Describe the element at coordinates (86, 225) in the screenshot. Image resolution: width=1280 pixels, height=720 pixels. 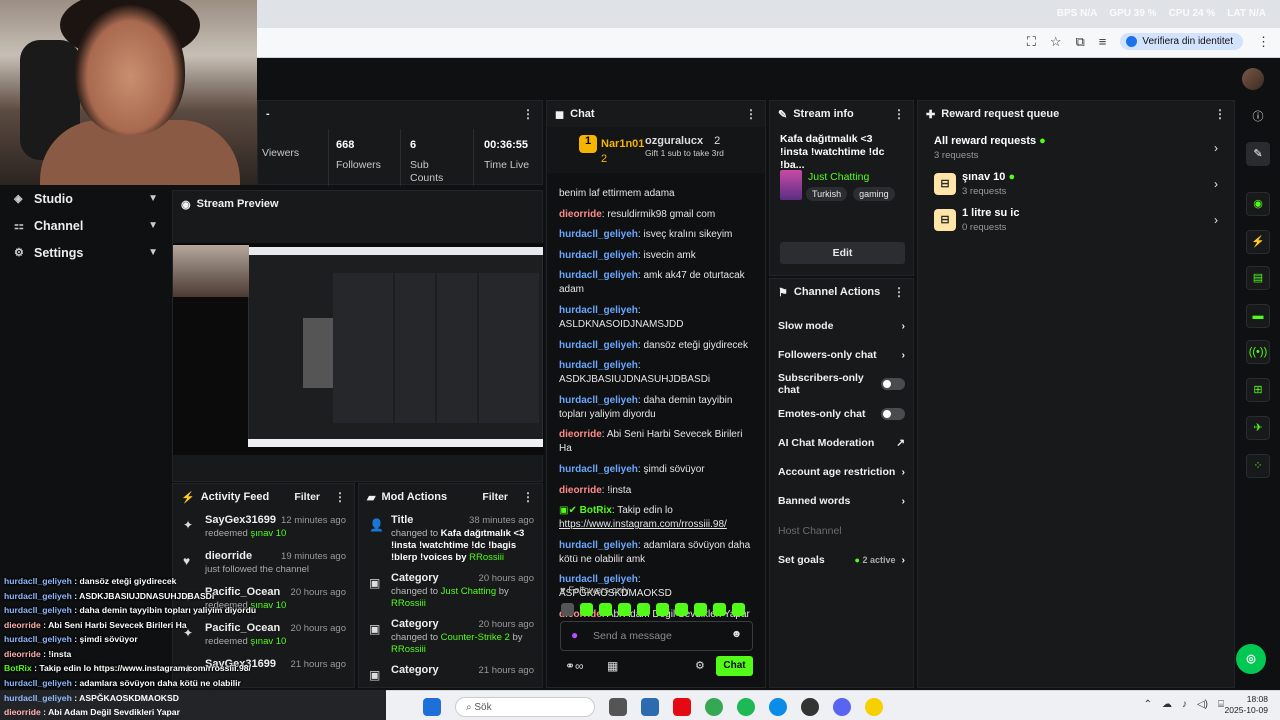
I see `nav-item-channel: ⚏ Channel ▼` at that location.